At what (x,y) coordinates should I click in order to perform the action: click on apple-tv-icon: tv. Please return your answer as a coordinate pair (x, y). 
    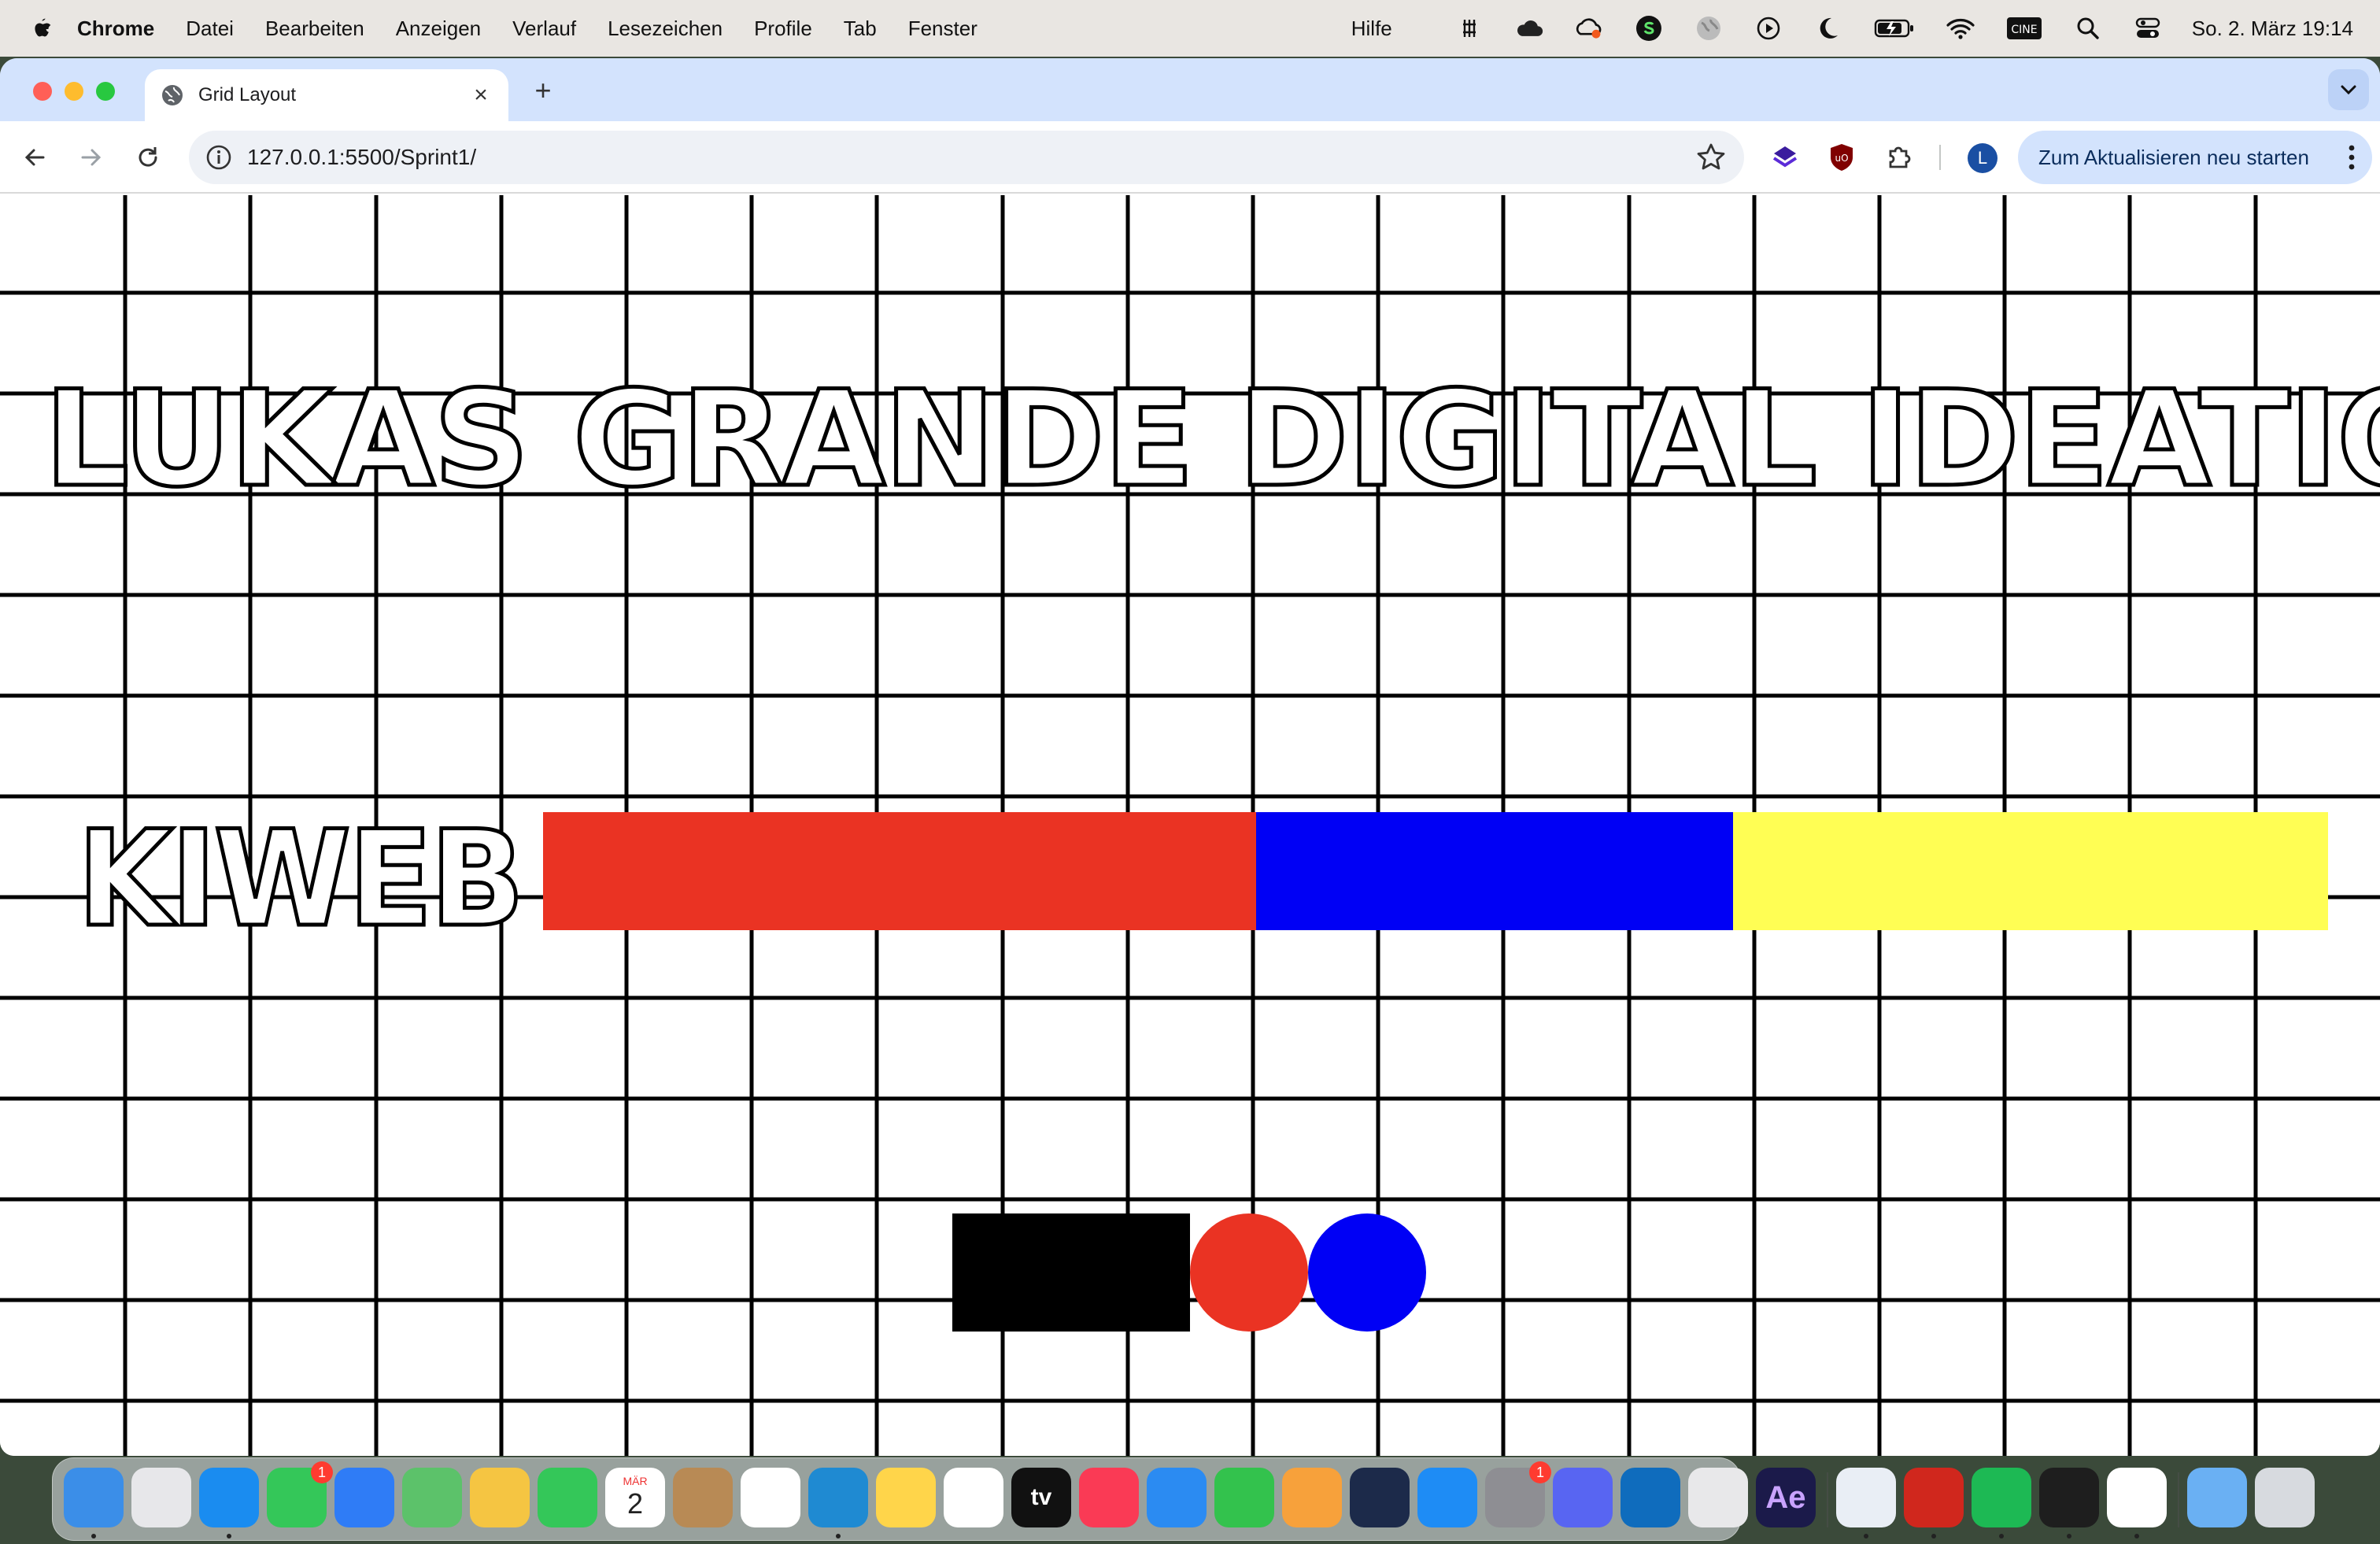
    Looking at the image, I should click on (1041, 1497).